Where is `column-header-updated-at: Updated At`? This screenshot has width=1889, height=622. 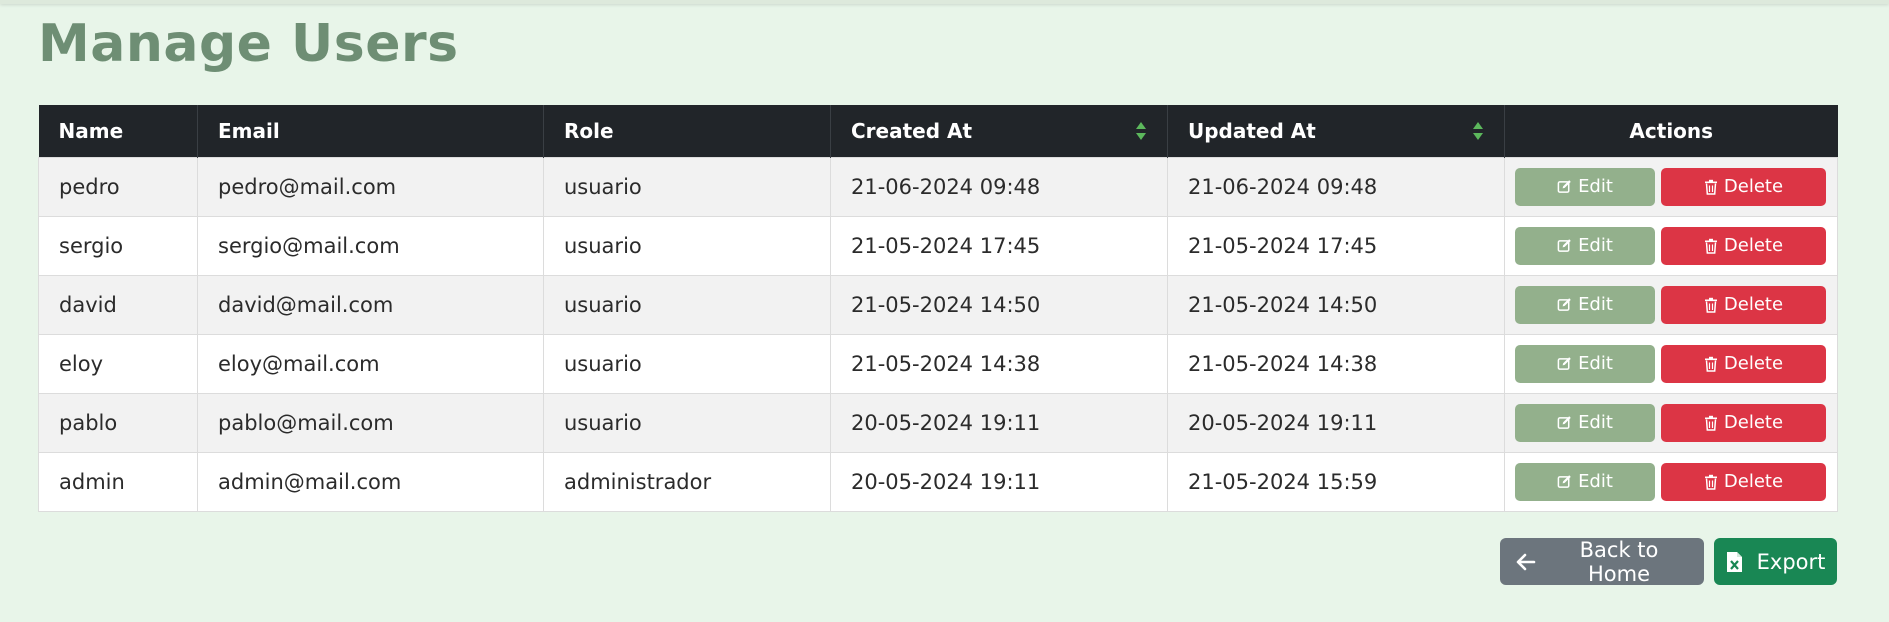
column-header-updated-at: Updated At is located at coordinates (1336, 131).